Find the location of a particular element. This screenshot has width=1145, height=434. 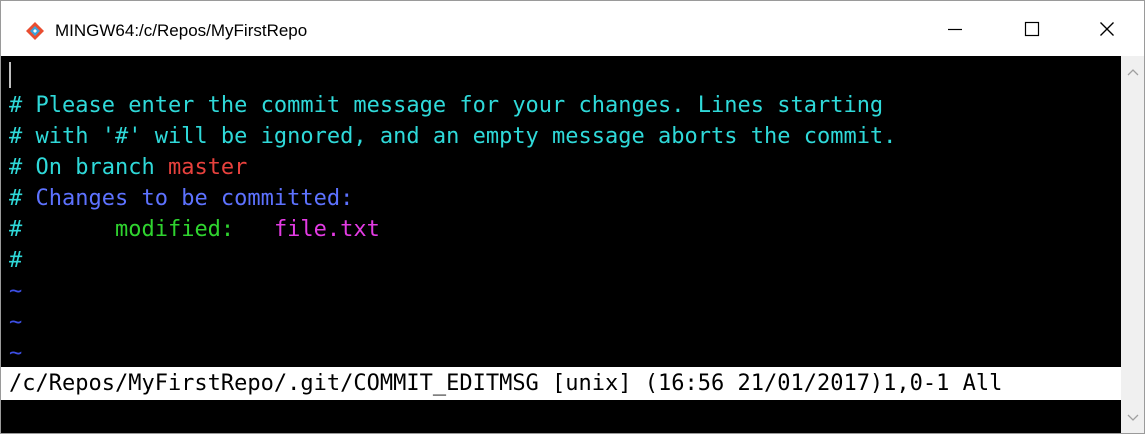

terminal-line: # is located at coordinates (15, 260).